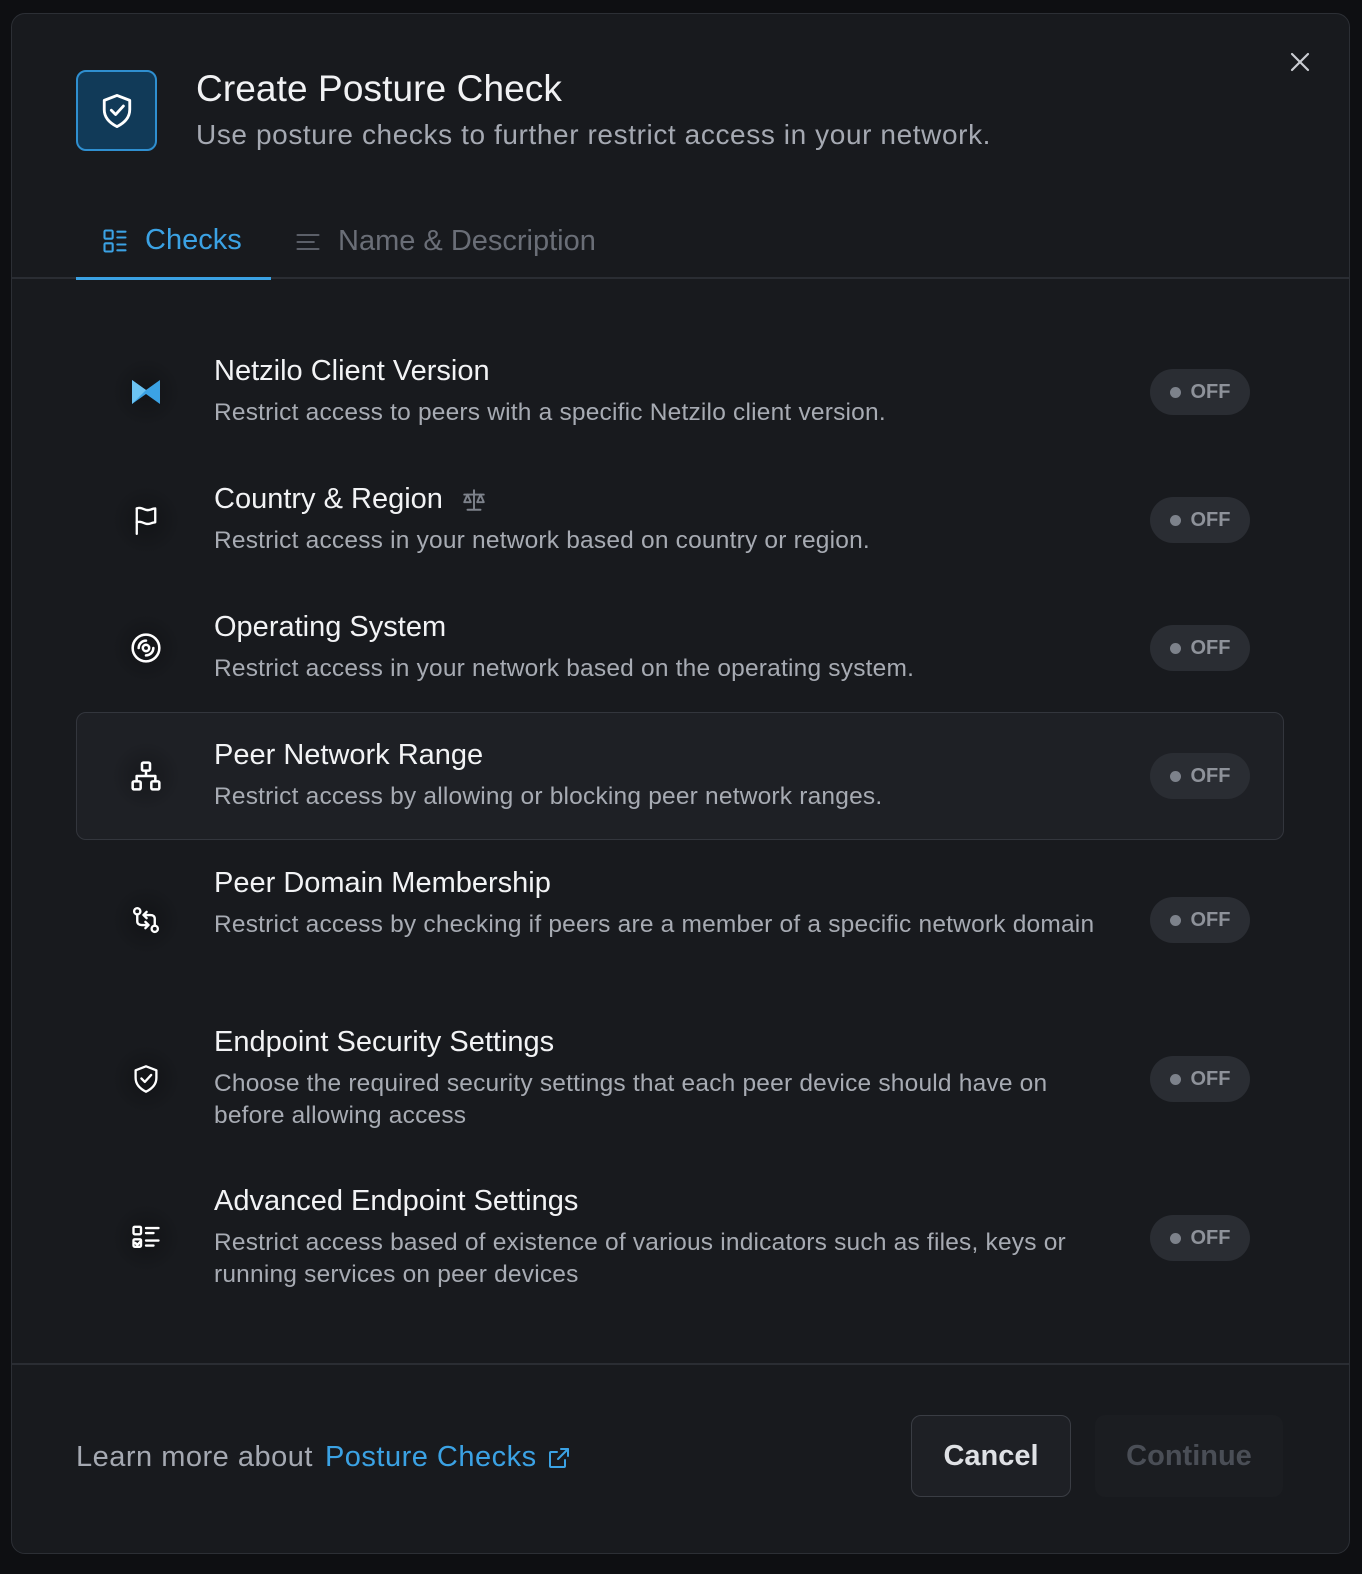 Image resolution: width=1362 pixels, height=1574 pixels. Describe the element at coordinates (349, 755) in the screenshot. I see `check-title: Peer Network Range` at that location.